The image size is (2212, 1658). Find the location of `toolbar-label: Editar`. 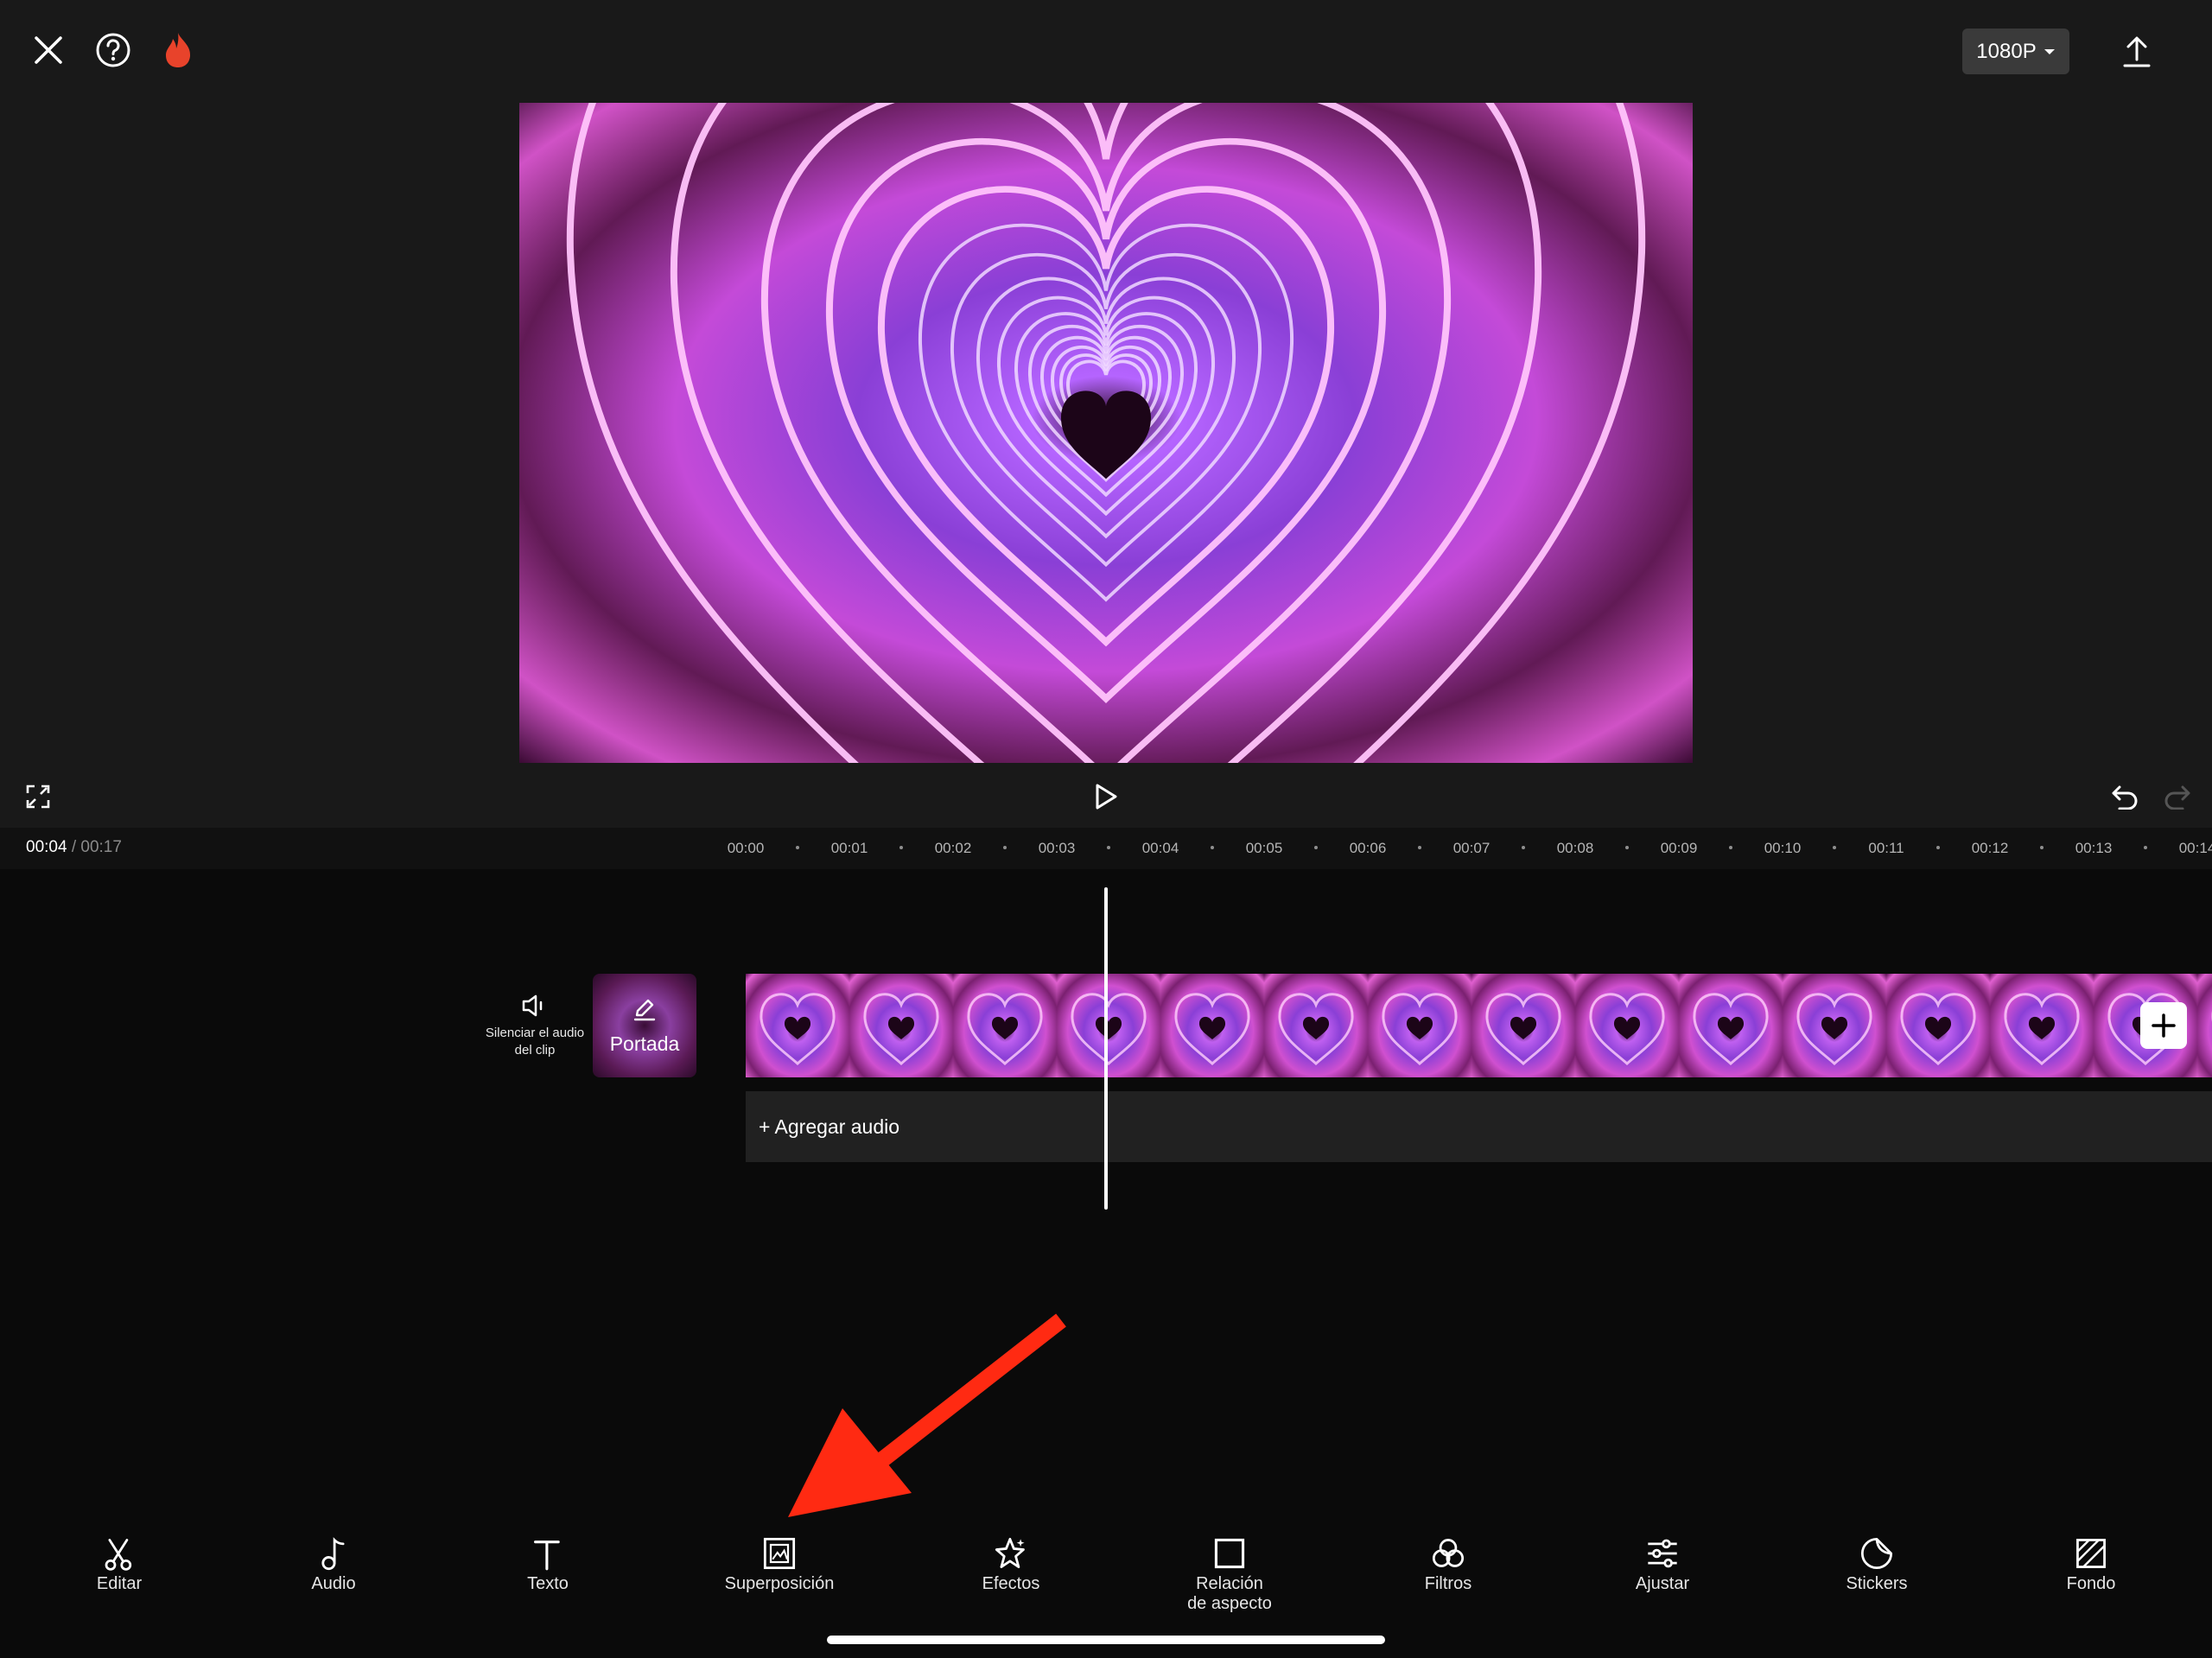

toolbar-label: Editar is located at coordinates (119, 1583).